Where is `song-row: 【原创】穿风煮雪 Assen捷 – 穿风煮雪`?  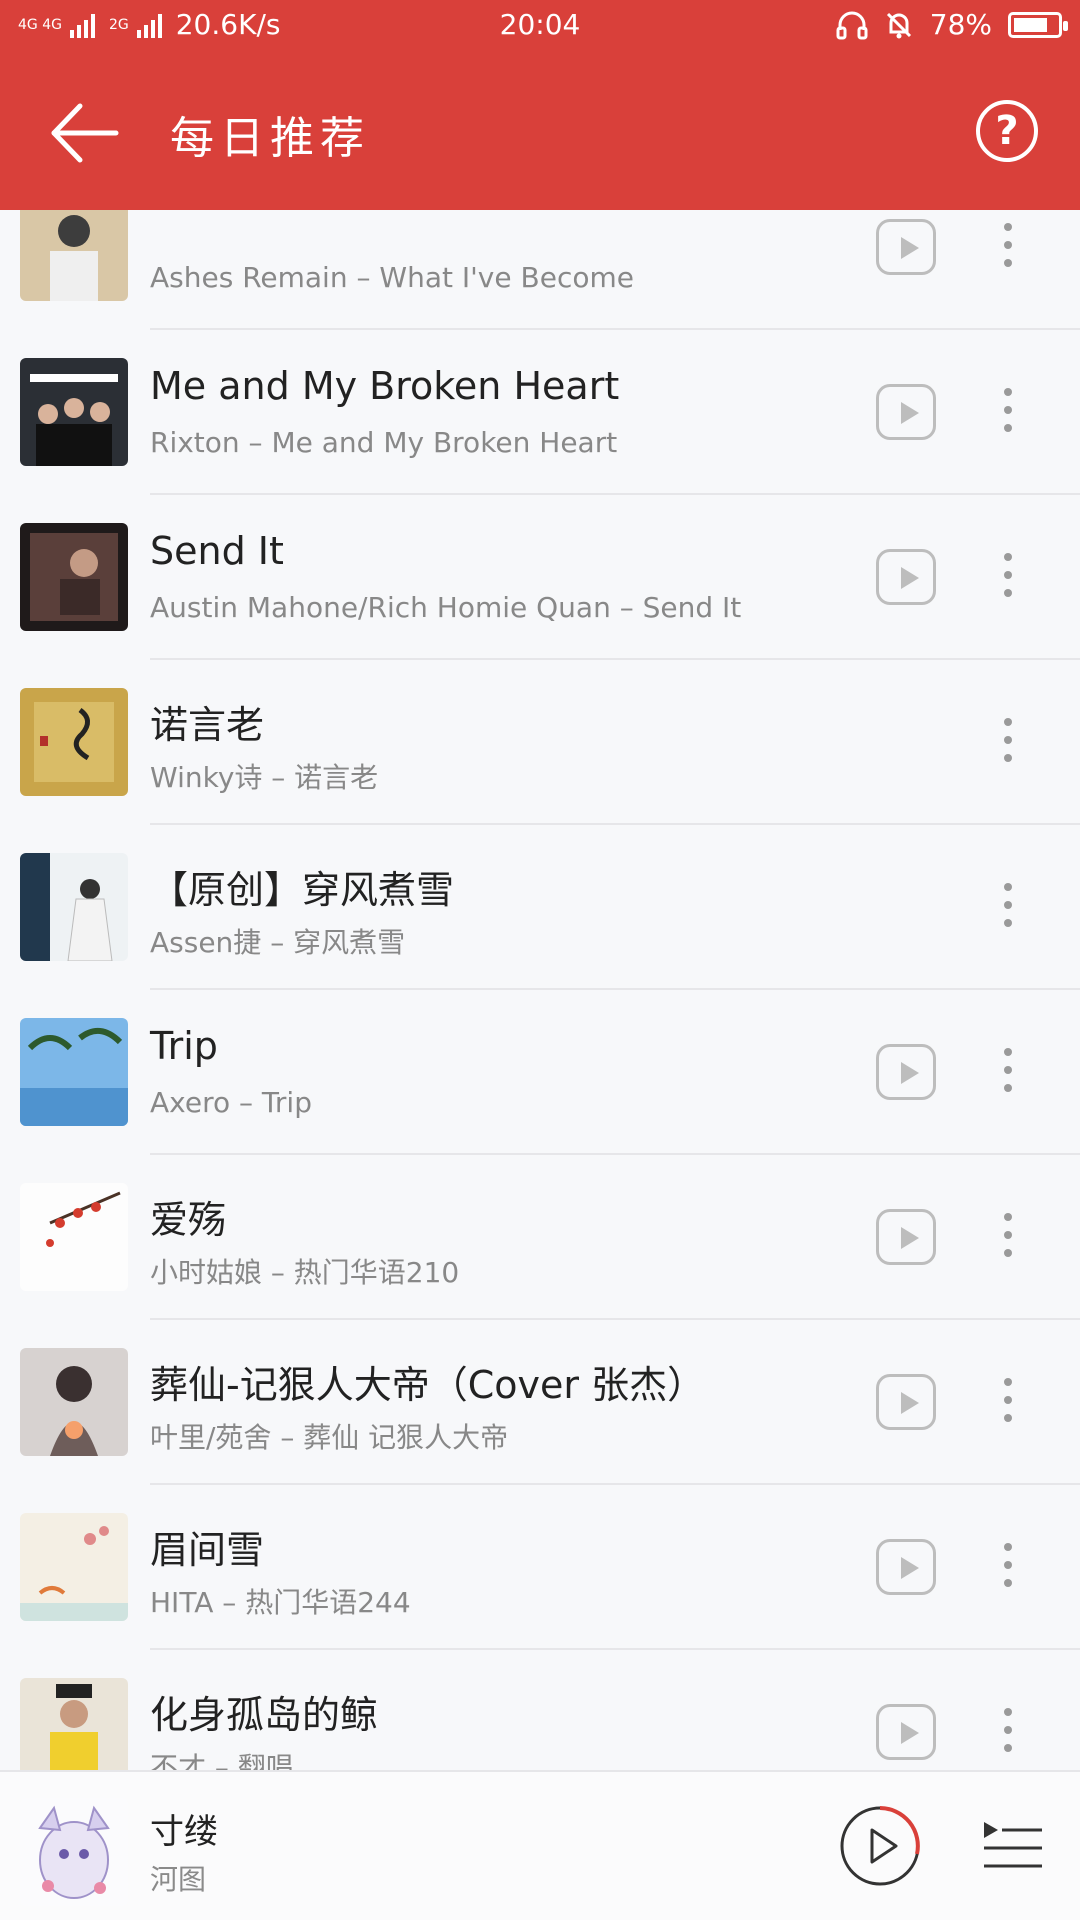 song-row: 【原创】穿风煮雪 Assen捷 – 穿风煮雪 is located at coordinates (540, 907).